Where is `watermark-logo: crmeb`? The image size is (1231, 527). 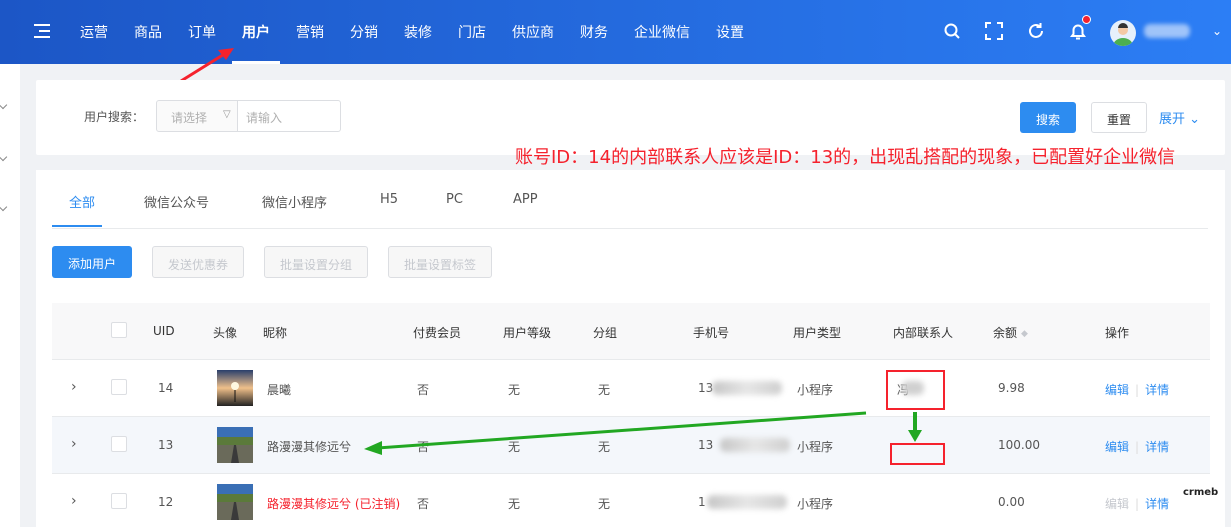
watermark-logo: crmeb is located at coordinates (1201, 492).